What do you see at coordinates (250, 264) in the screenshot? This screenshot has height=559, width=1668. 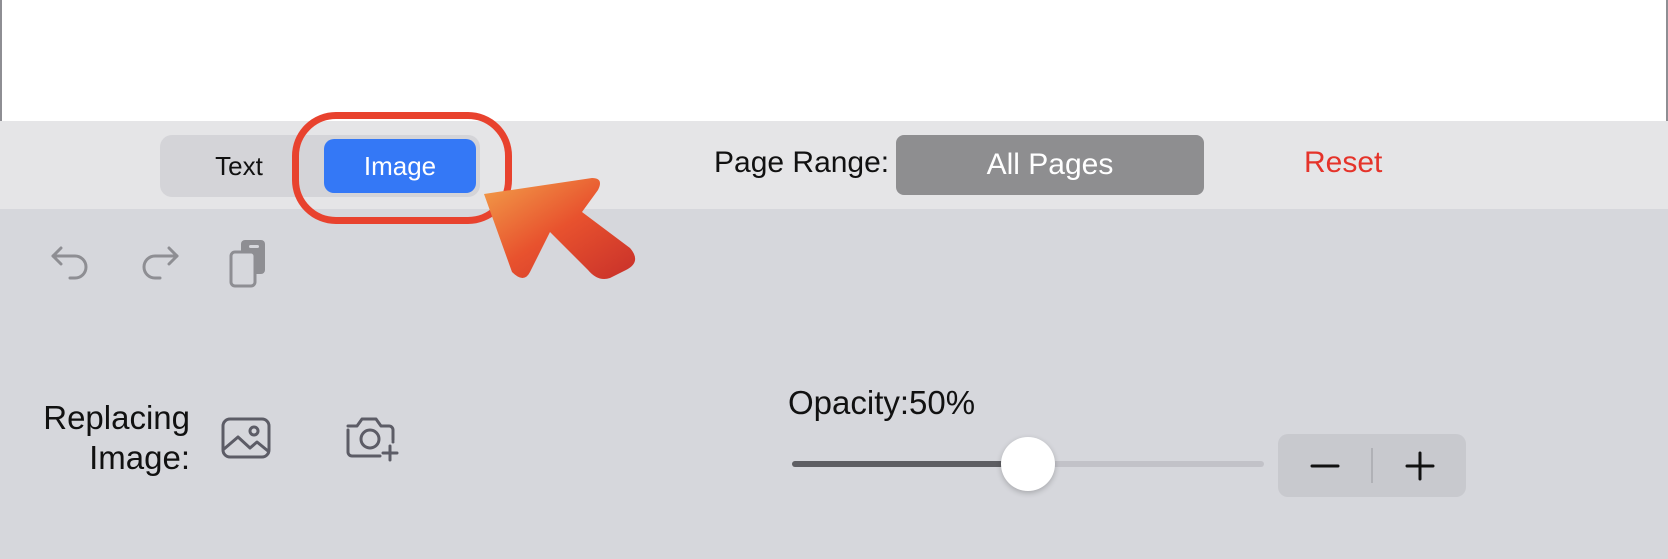 I see `copy-icon` at bounding box center [250, 264].